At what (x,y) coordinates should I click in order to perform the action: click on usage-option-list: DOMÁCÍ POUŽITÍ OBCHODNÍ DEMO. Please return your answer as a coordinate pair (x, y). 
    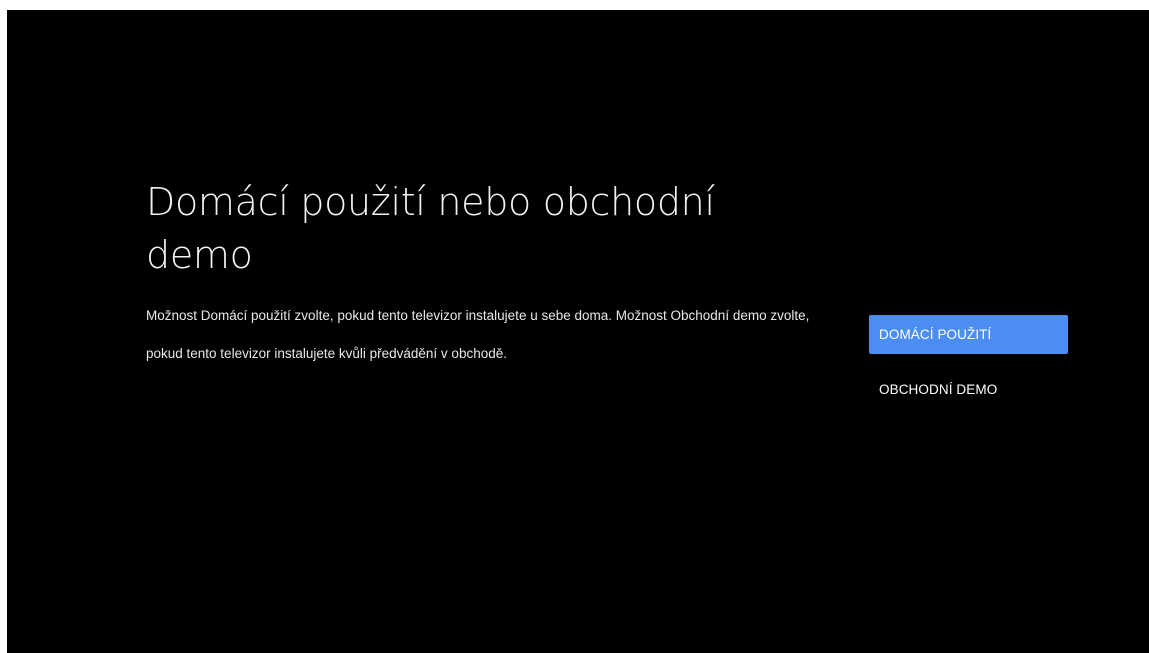
    Looking at the image, I should click on (968, 370).